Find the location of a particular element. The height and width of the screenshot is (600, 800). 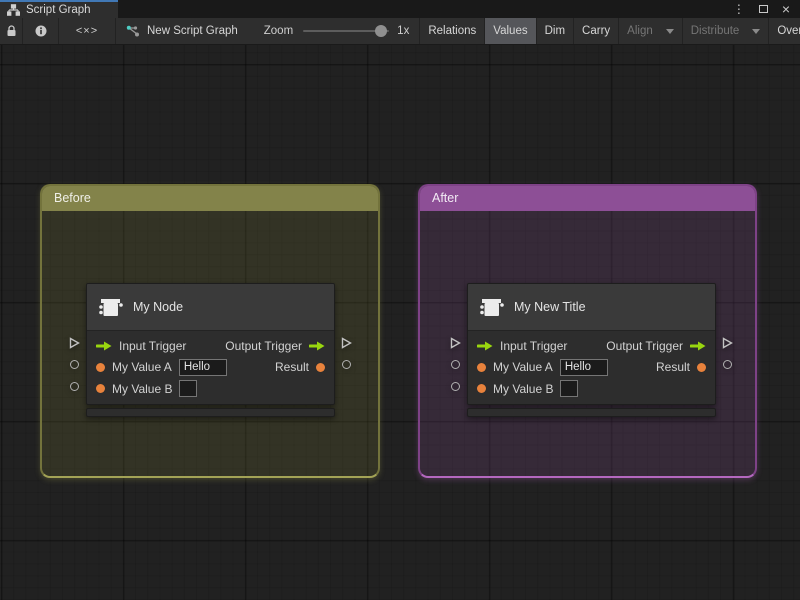

node-my-node-header: My Node is located at coordinates (210, 307).